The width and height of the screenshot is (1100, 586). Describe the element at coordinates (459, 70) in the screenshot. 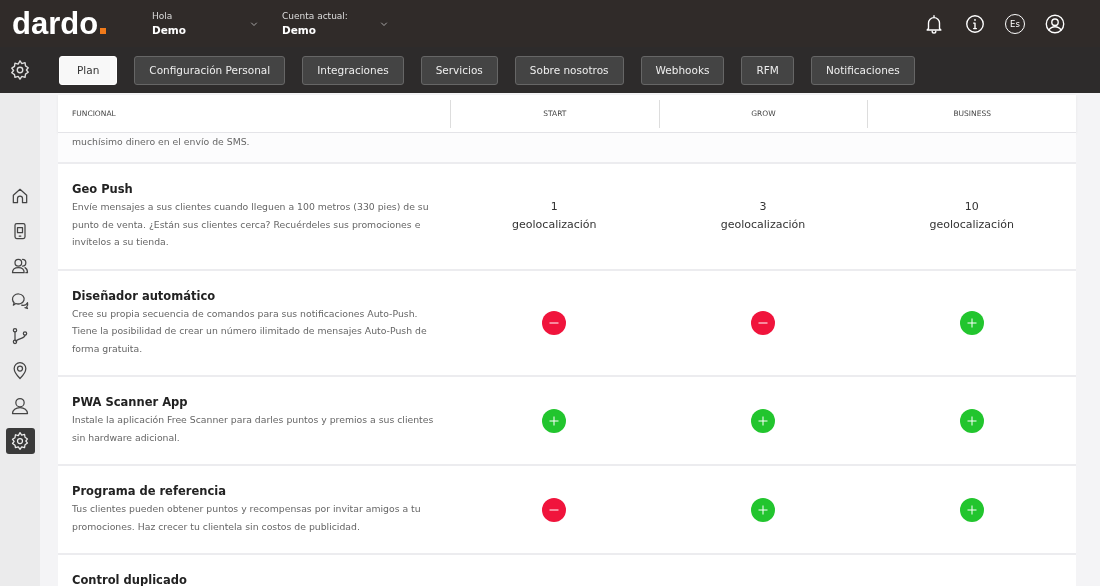

I see `tab: Servicios` at that location.